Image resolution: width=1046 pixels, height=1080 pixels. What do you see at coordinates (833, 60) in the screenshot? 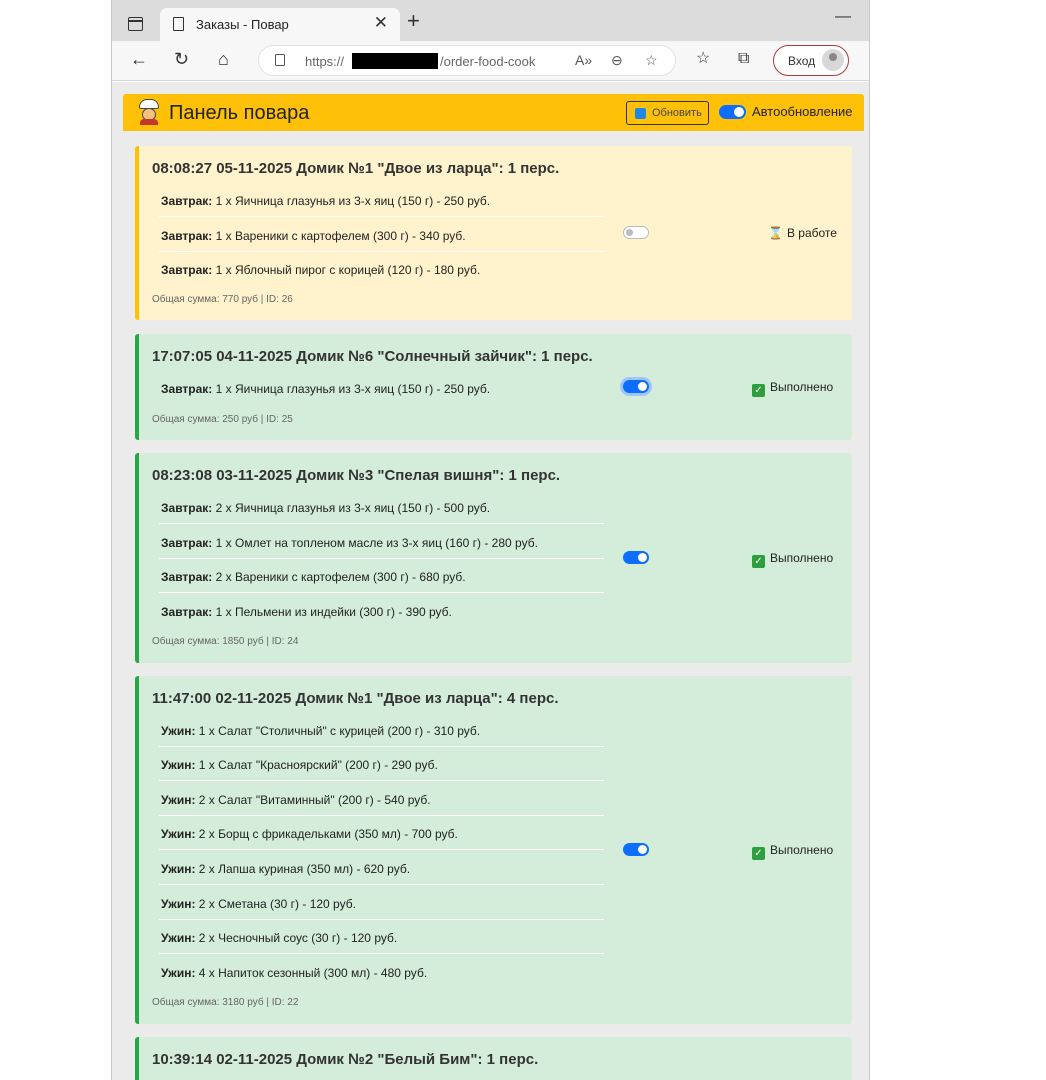
I see `avatar-icon` at bounding box center [833, 60].